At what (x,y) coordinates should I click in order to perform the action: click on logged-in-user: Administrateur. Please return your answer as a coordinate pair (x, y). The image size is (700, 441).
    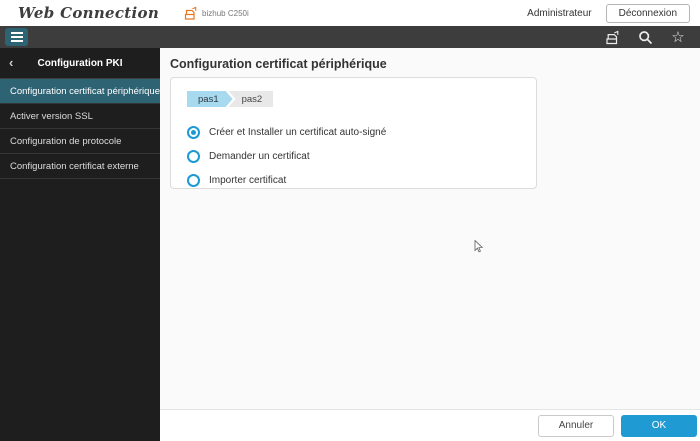
    Looking at the image, I should click on (559, 13).